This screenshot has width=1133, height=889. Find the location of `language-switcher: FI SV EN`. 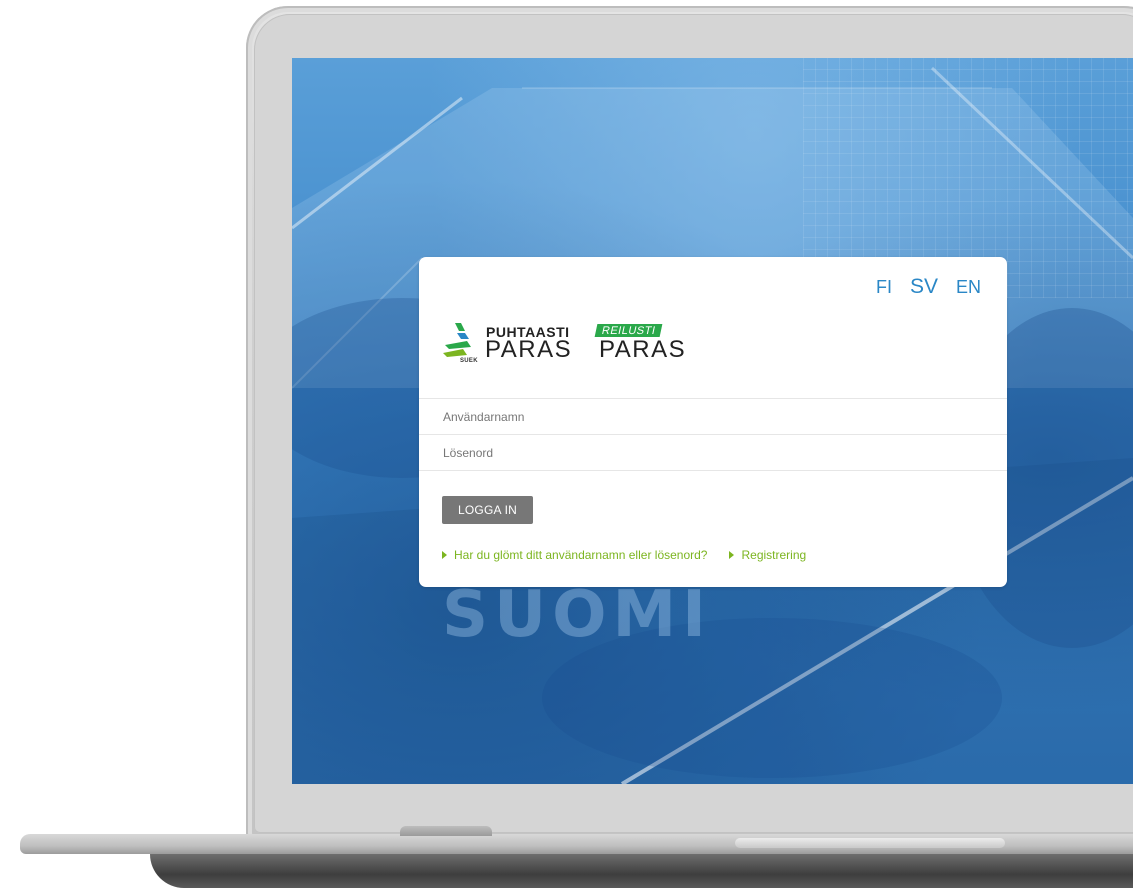

language-switcher: FI SV EN is located at coordinates (928, 287).